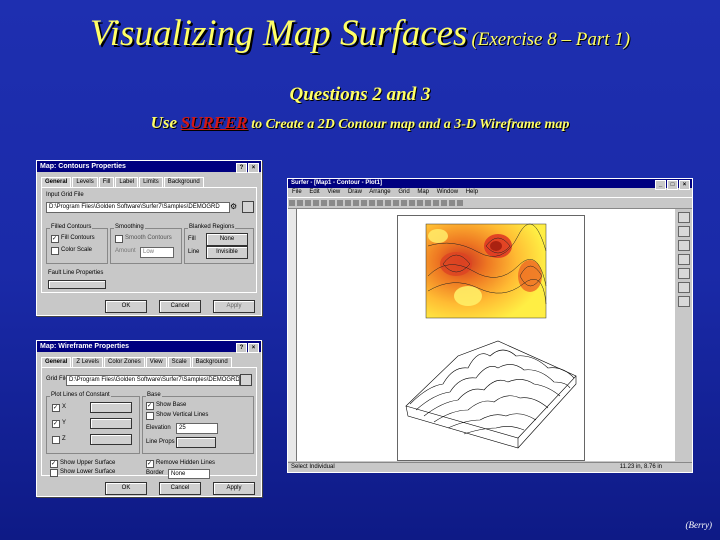  Describe the element at coordinates (316, 203) in the screenshot. I see `print-icon` at that location.